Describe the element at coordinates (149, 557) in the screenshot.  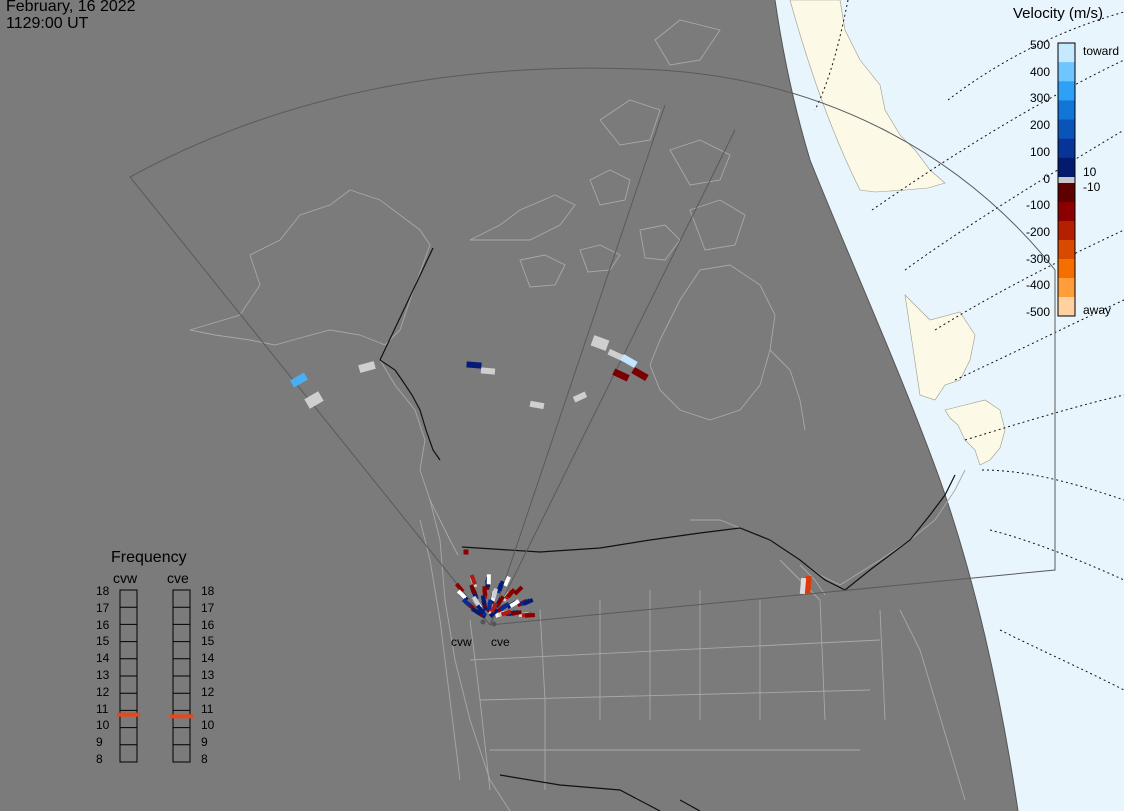
I see `frequency-title: Frequency` at that location.